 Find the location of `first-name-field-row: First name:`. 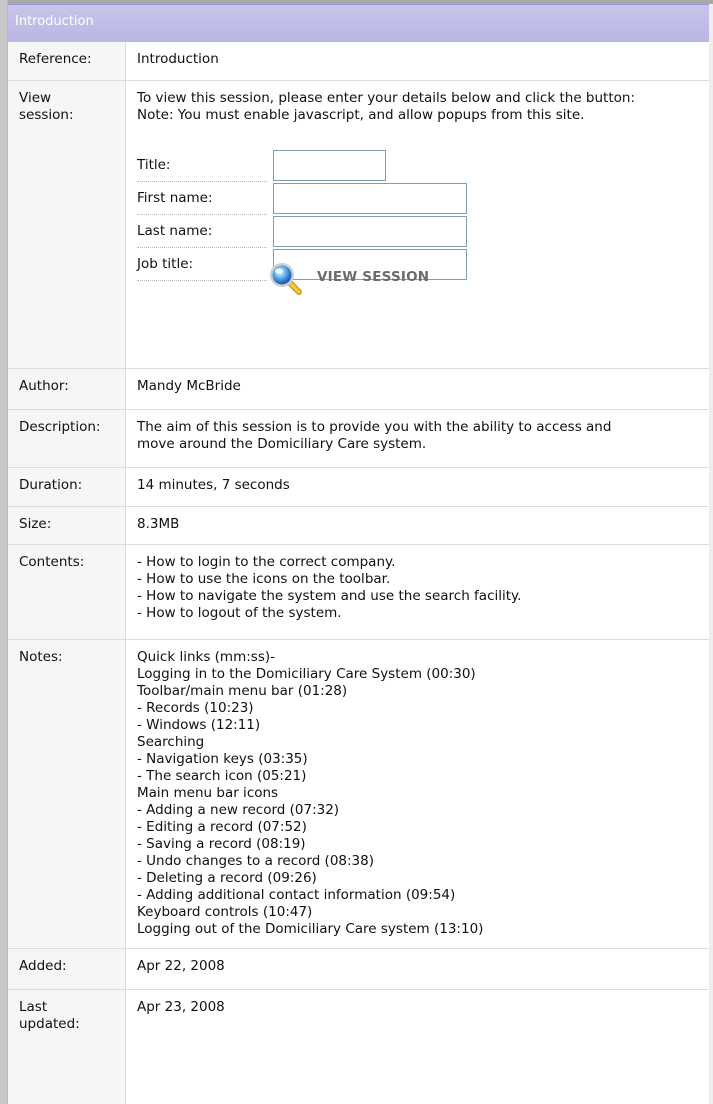

first-name-field-row: First name: is located at coordinates (202, 199).